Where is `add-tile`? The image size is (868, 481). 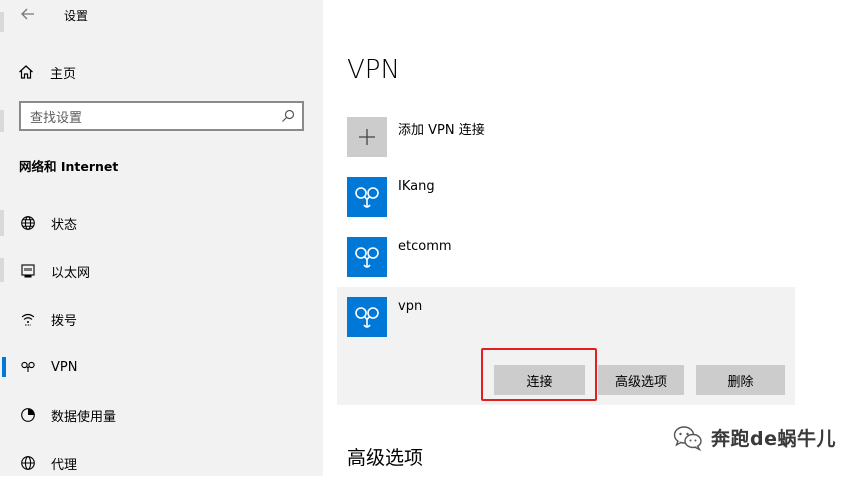 add-tile is located at coordinates (367, 137).